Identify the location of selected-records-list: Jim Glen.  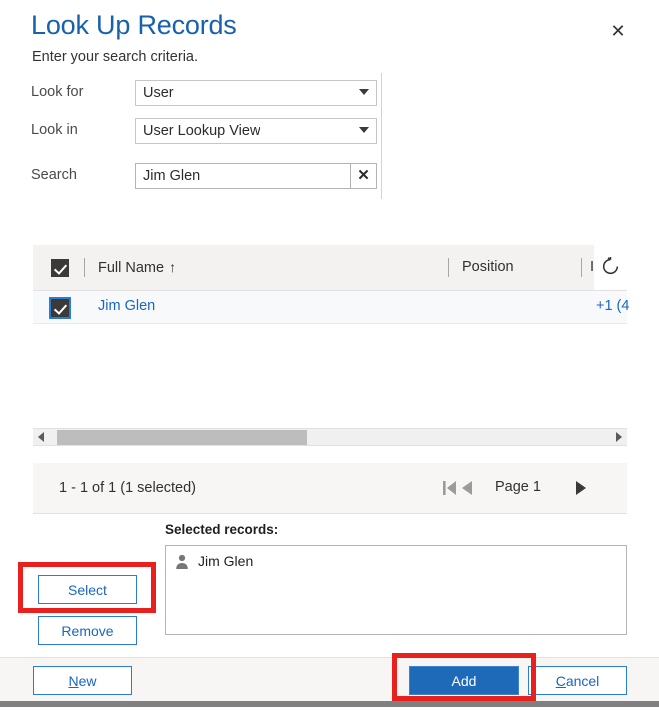
(396, 590).